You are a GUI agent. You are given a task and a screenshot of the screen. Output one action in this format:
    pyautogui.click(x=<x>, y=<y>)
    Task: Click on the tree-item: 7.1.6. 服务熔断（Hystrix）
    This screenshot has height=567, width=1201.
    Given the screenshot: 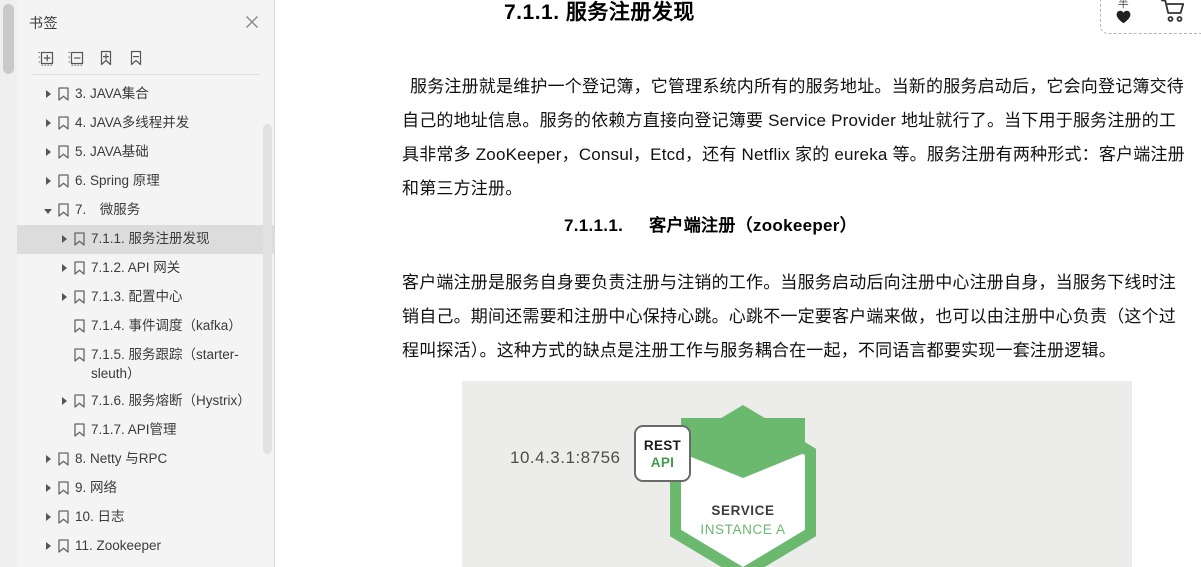 What is the action you would take?
    pyautogui.click(x=146, y=401)
    